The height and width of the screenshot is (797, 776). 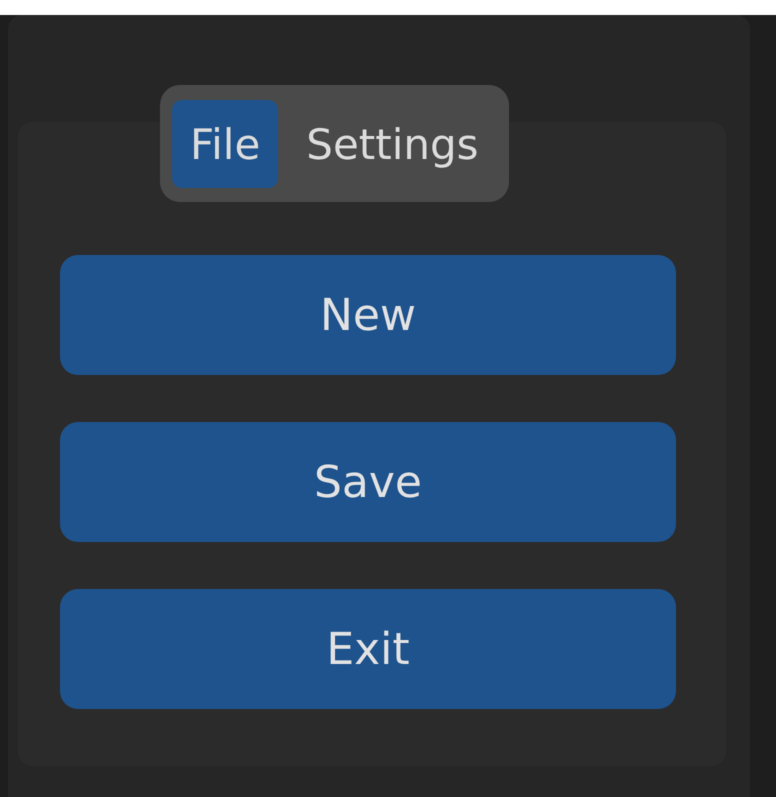 What do you see at coordinates (368, 315) in the screenshot?
I see `menu-button: New` at bounding box center [368, 315].